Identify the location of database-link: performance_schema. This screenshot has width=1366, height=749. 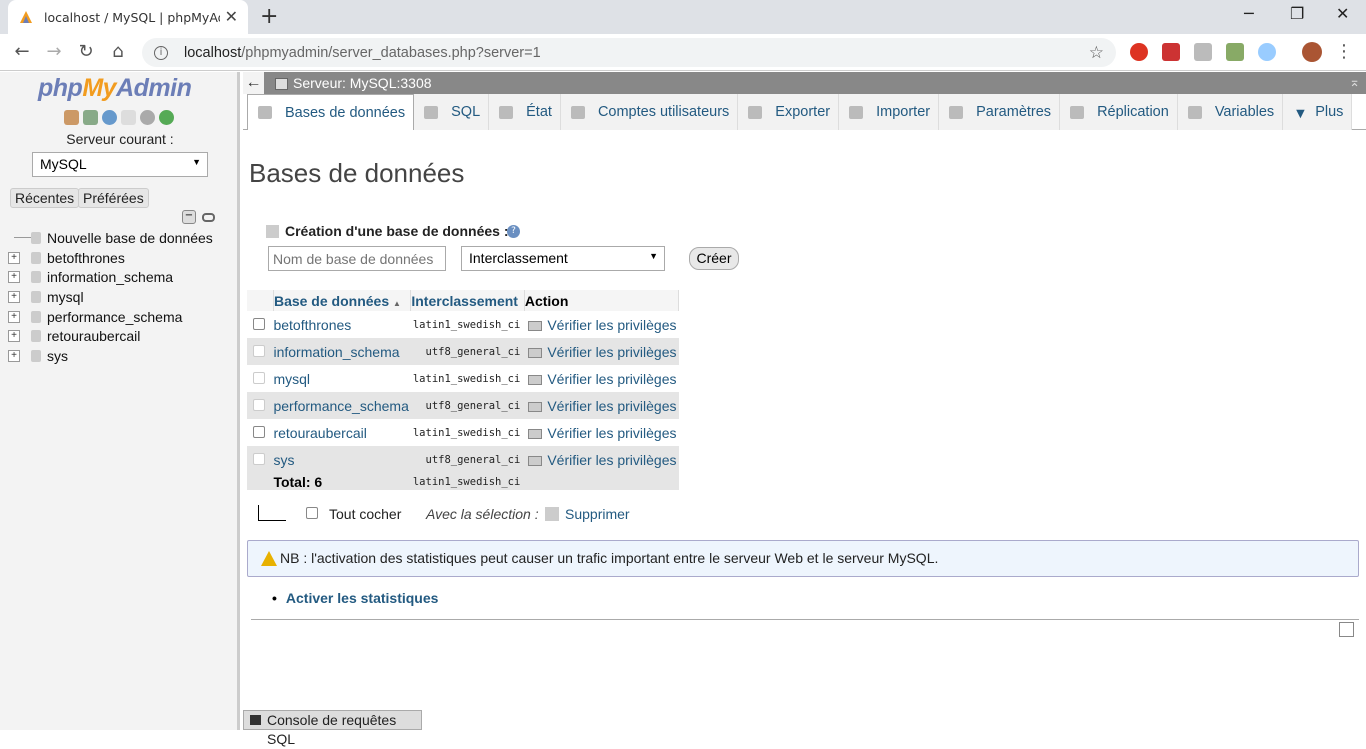
(342, 405).